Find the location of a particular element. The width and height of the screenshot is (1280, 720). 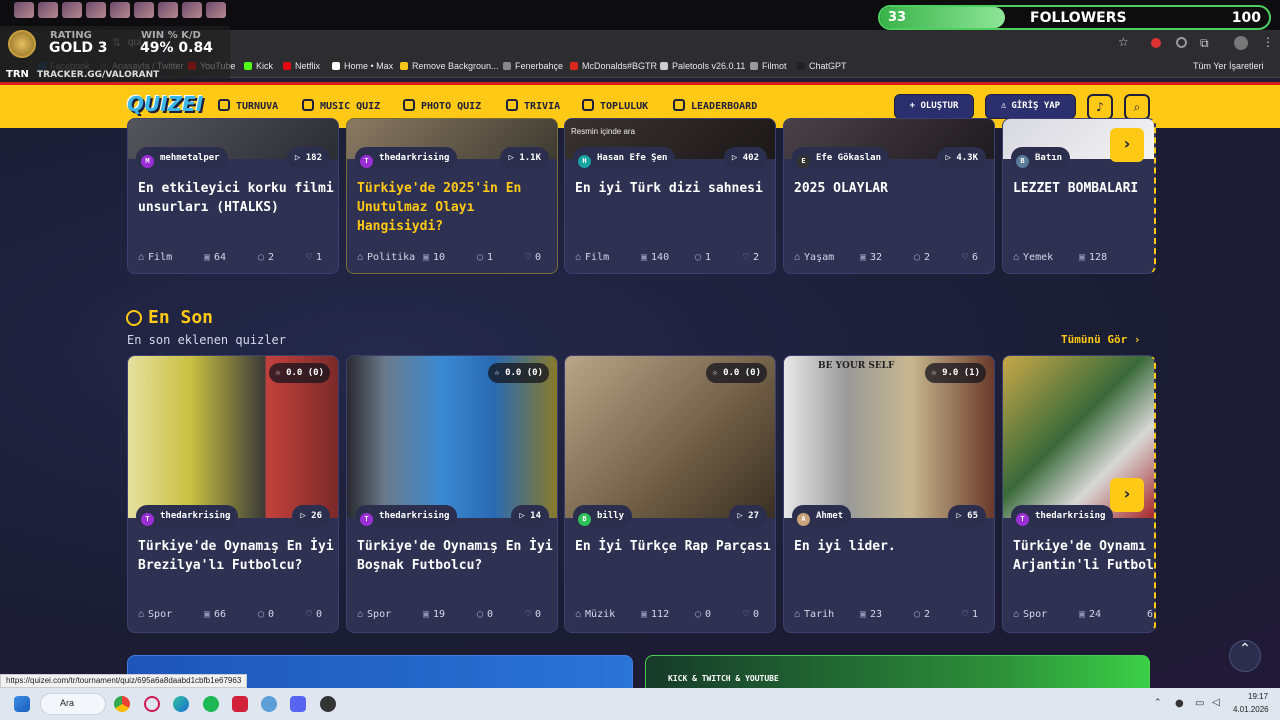

nav-photo-quiz: PHOTO QUIZ is located at coordinates (442, 105).